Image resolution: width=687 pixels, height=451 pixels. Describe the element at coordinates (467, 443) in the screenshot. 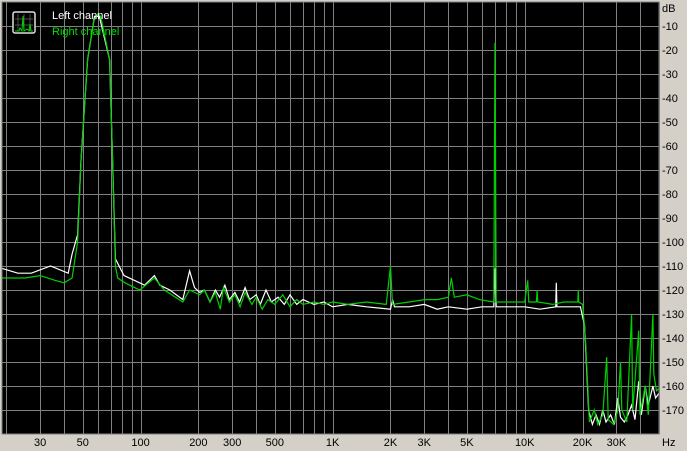

I see `x-tick-label: 5K` at that location.